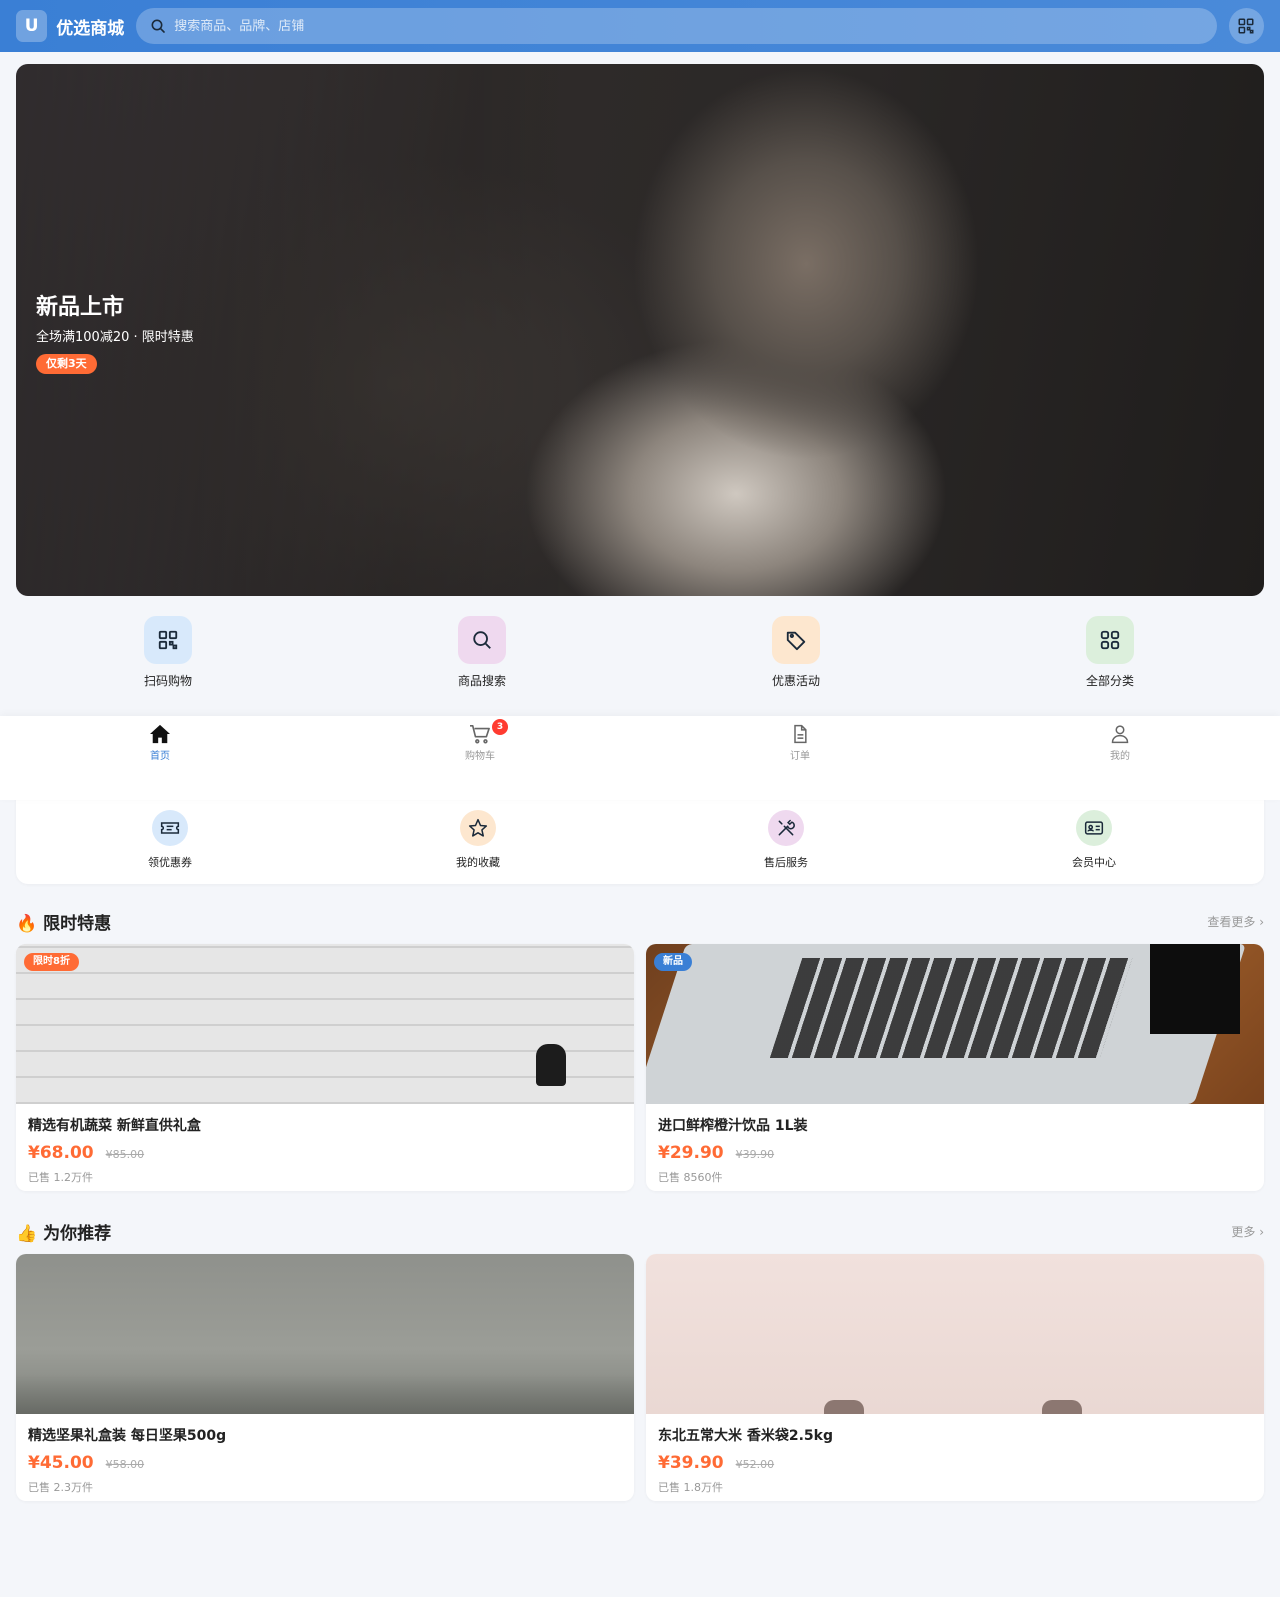  What do you see at coordinates (1247, 1231) in the screenshot?
I see `view-more-link: 更多 ›` at bounding box center [1247, 1231].